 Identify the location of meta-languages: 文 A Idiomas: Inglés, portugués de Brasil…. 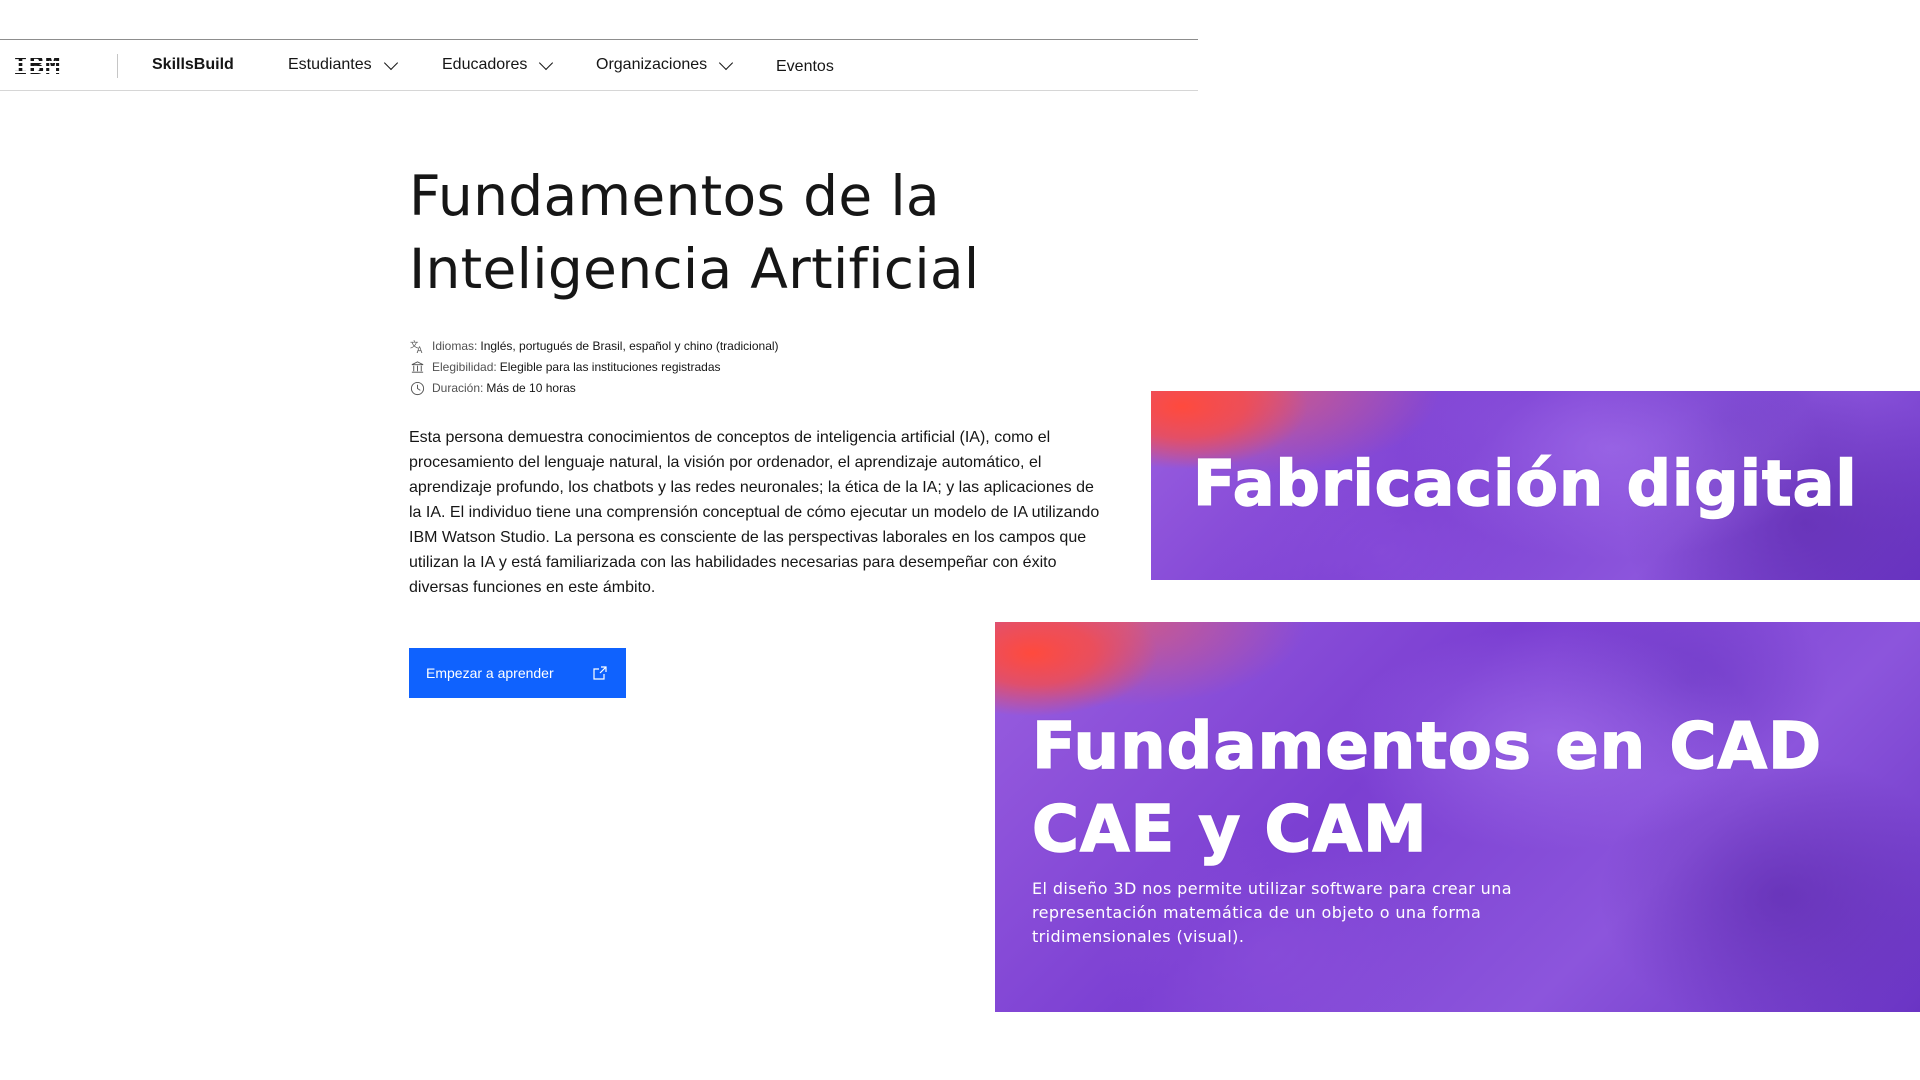
(594, 346).